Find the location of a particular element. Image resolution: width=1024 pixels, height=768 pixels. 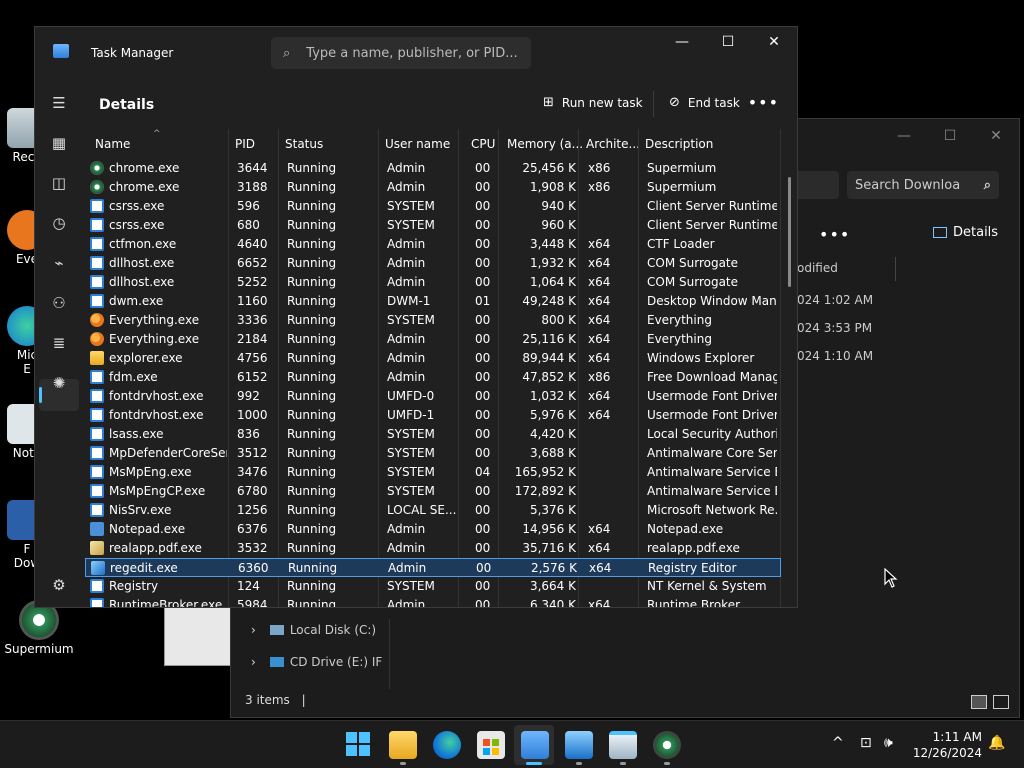

column-header-user-name: User name is located at coordinates (417, 144).